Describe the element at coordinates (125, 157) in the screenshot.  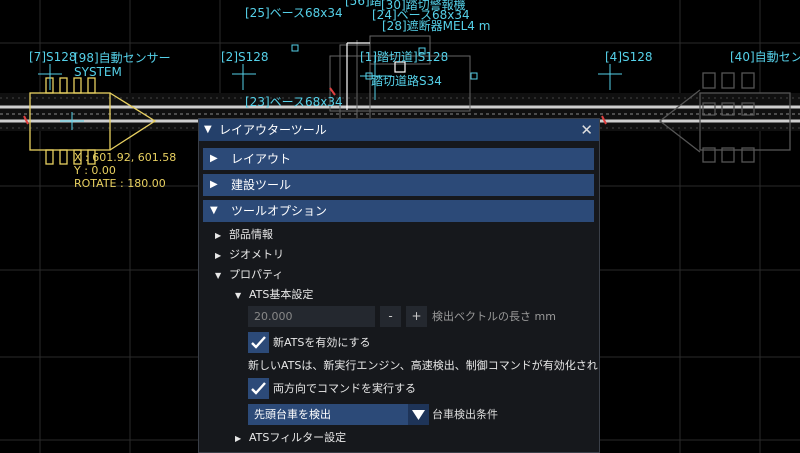
I see `coord-x-readout: X : 601.92, 601.58` at that location.